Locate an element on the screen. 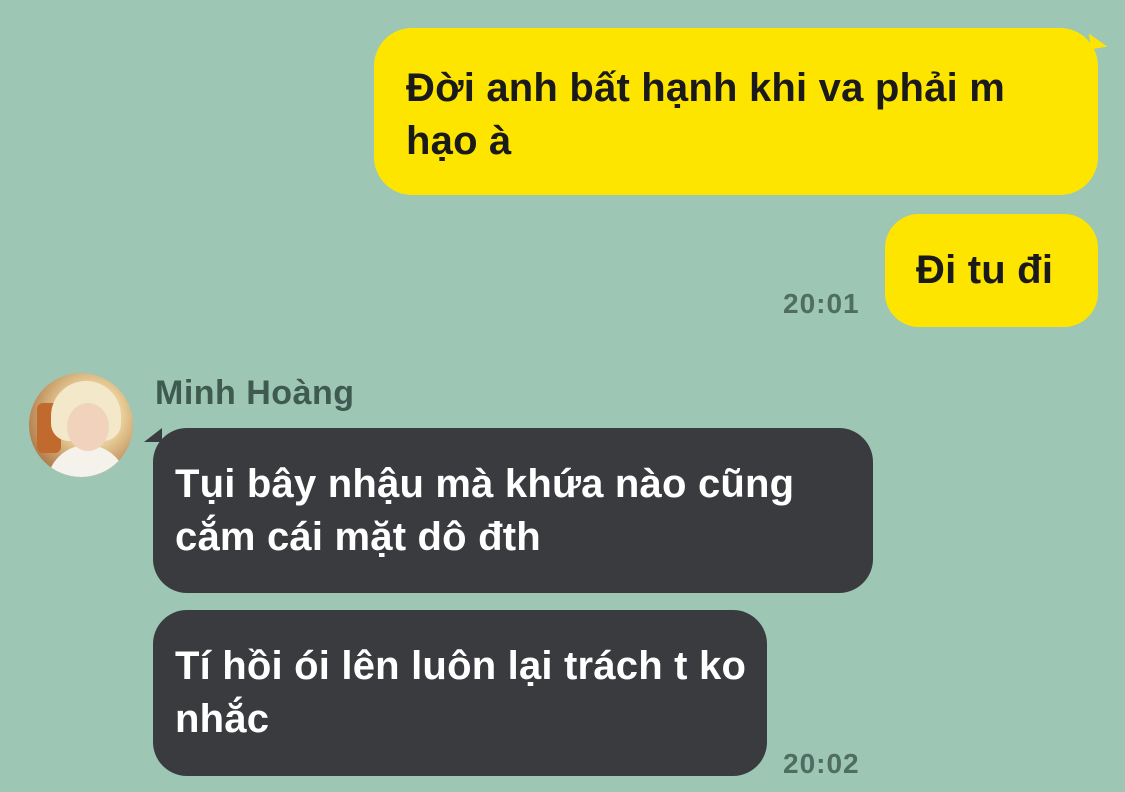 Image resolution: width=1125 pixels, height=792 pixels. outgoing-message-bubble: Đi tu đi is located at coordinates (991, 270).